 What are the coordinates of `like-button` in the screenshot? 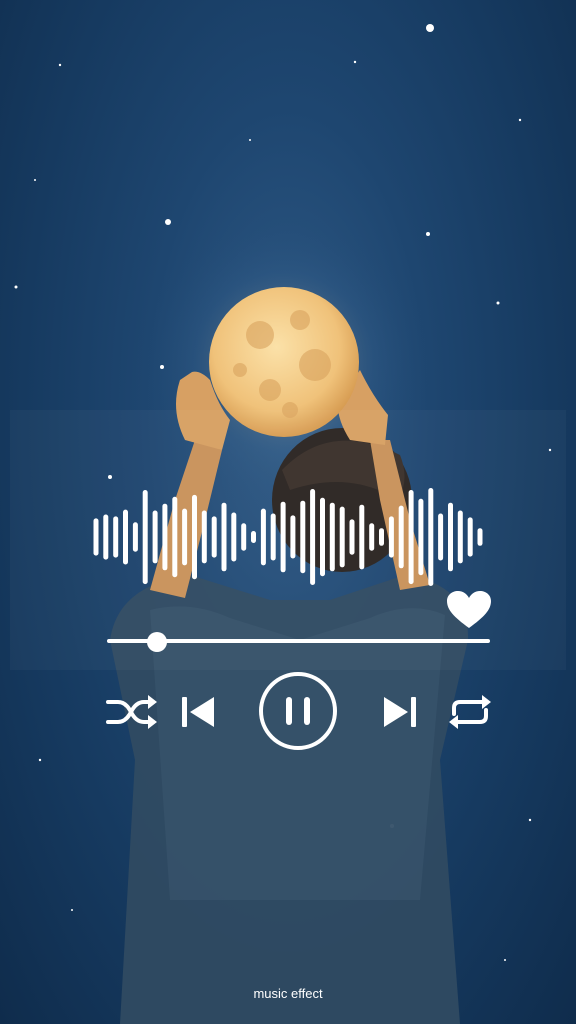 It's located at (469, 610).